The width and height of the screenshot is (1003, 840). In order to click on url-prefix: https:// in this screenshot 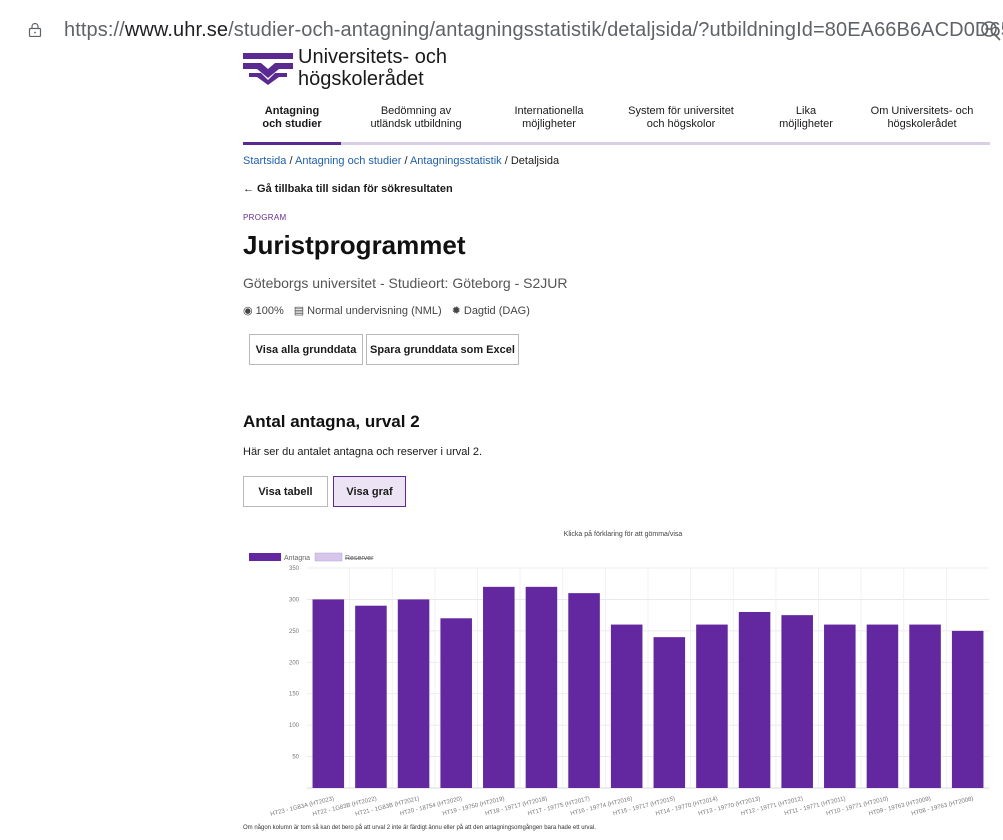, I will do `click(94, 30)`.